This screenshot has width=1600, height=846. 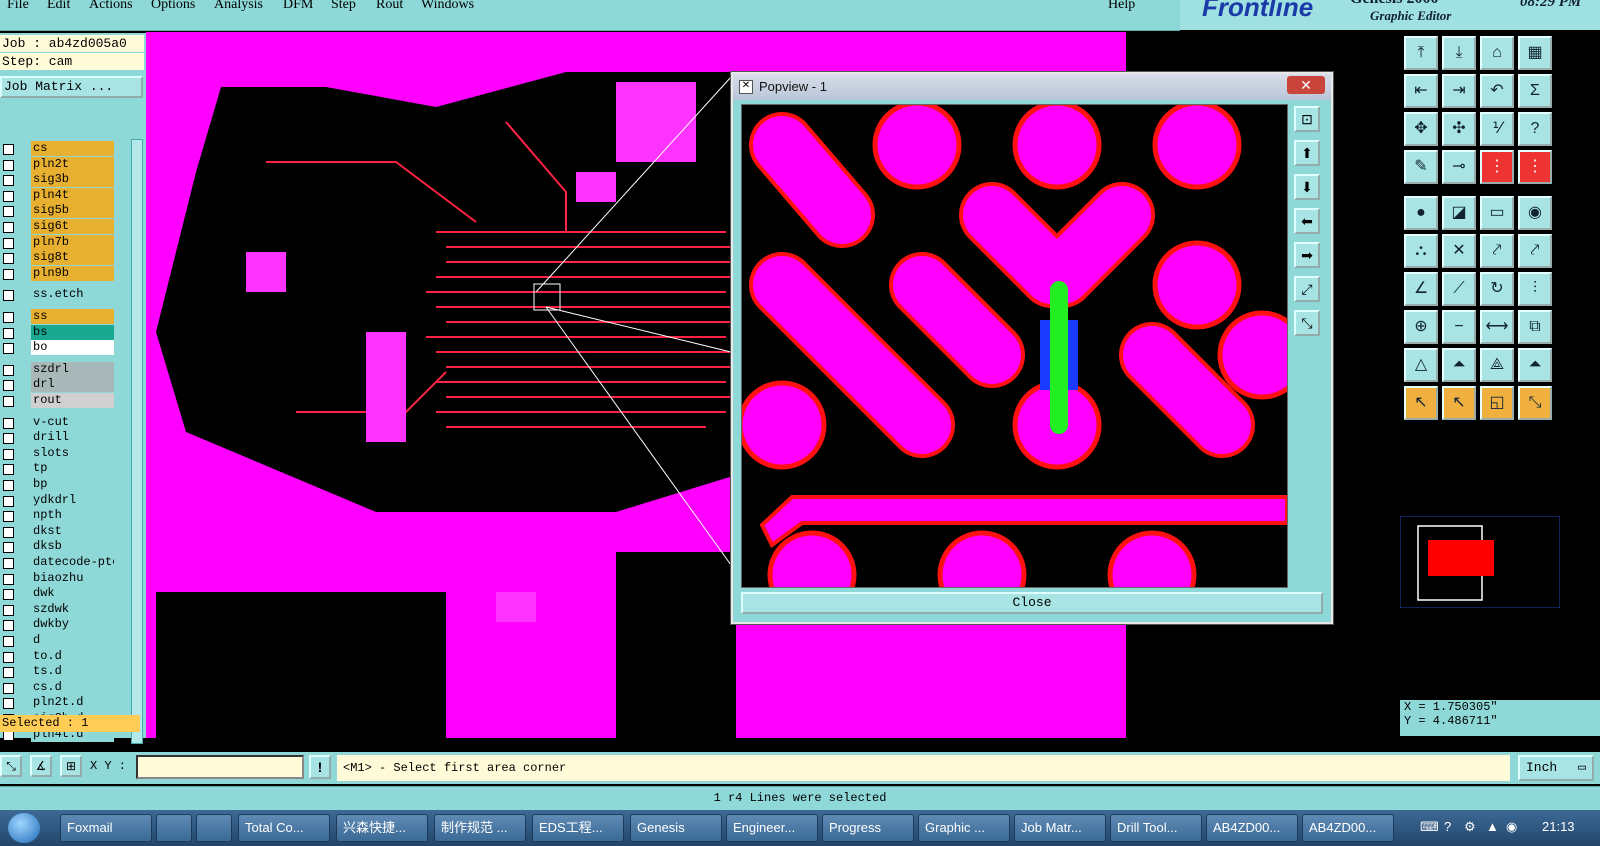 What do you see at coordinates (1307, 153) in the screenshot?
I see `pan-up-icon: ⬆` at bounding box center [1307, 153].